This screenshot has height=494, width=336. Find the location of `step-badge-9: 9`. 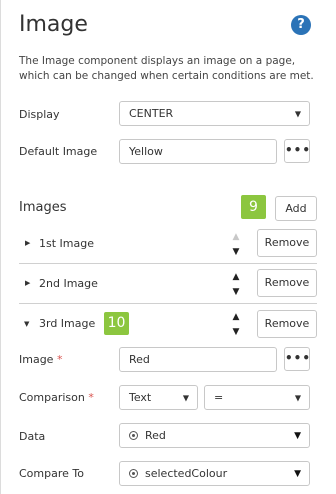

step-badge-9: 9 is located at coordinates (253, 207).